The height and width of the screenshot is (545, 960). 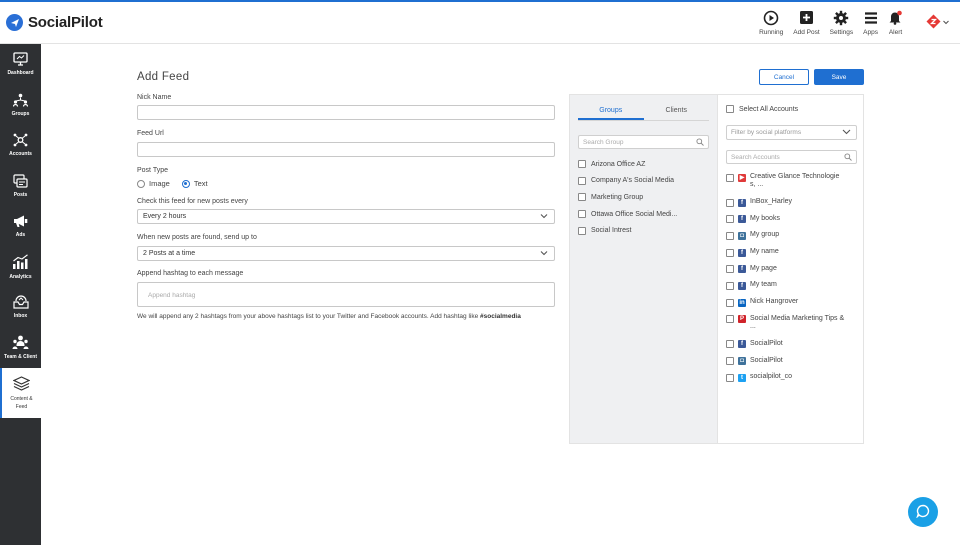 I want to click on account-name: SocialPilot, so click(x=766, y=343).